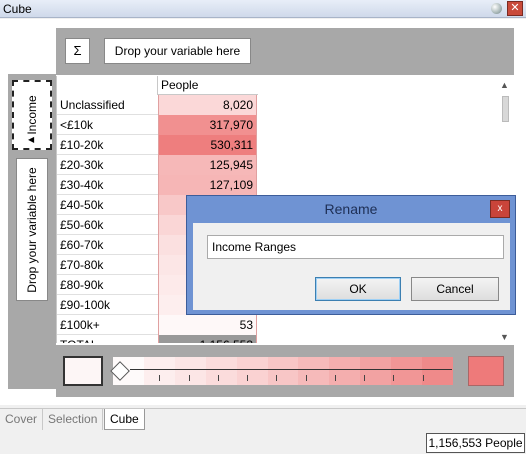  I want to click on row-label: £60-70k, so click(81, 245).